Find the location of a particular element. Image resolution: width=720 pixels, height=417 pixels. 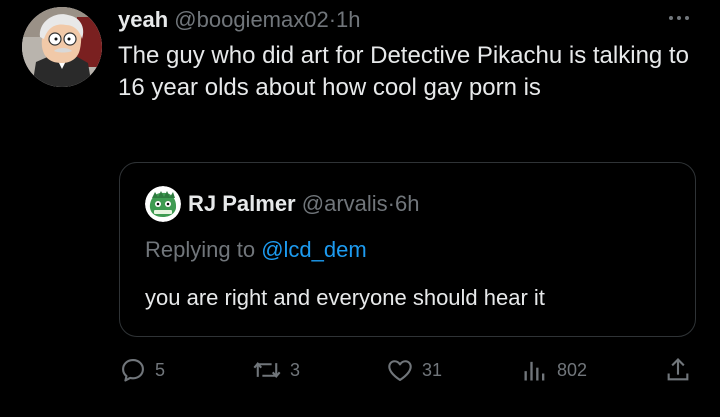

quote-handle: @arvalis is located at coordinates (345, 203).